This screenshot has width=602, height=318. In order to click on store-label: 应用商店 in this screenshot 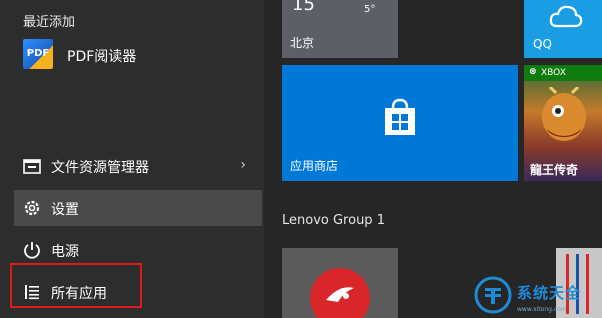, I will do `click(314, 166)`.